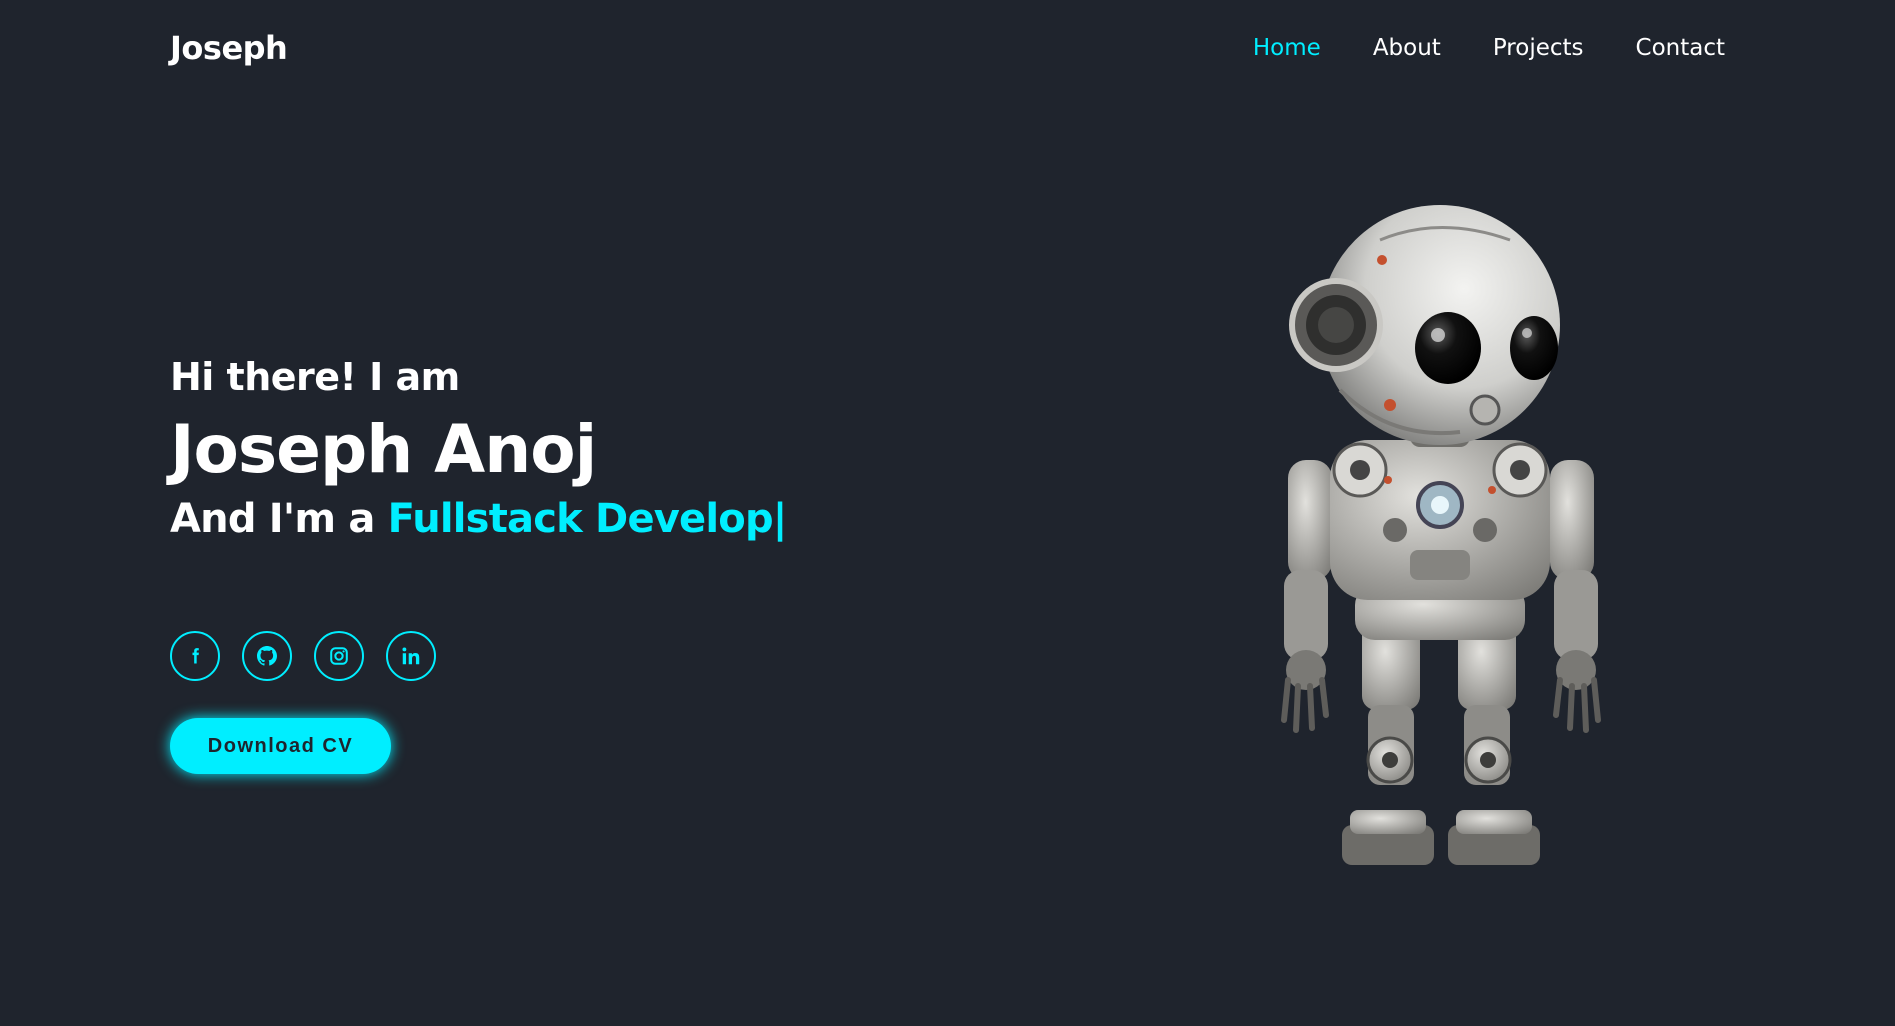 The height and width of the screenshot is (1026, 1895). What do you see at coordinates (279, 519) in the screenshot?
I see `role-prefix: And I'm a` at bounding box center [279, 519].